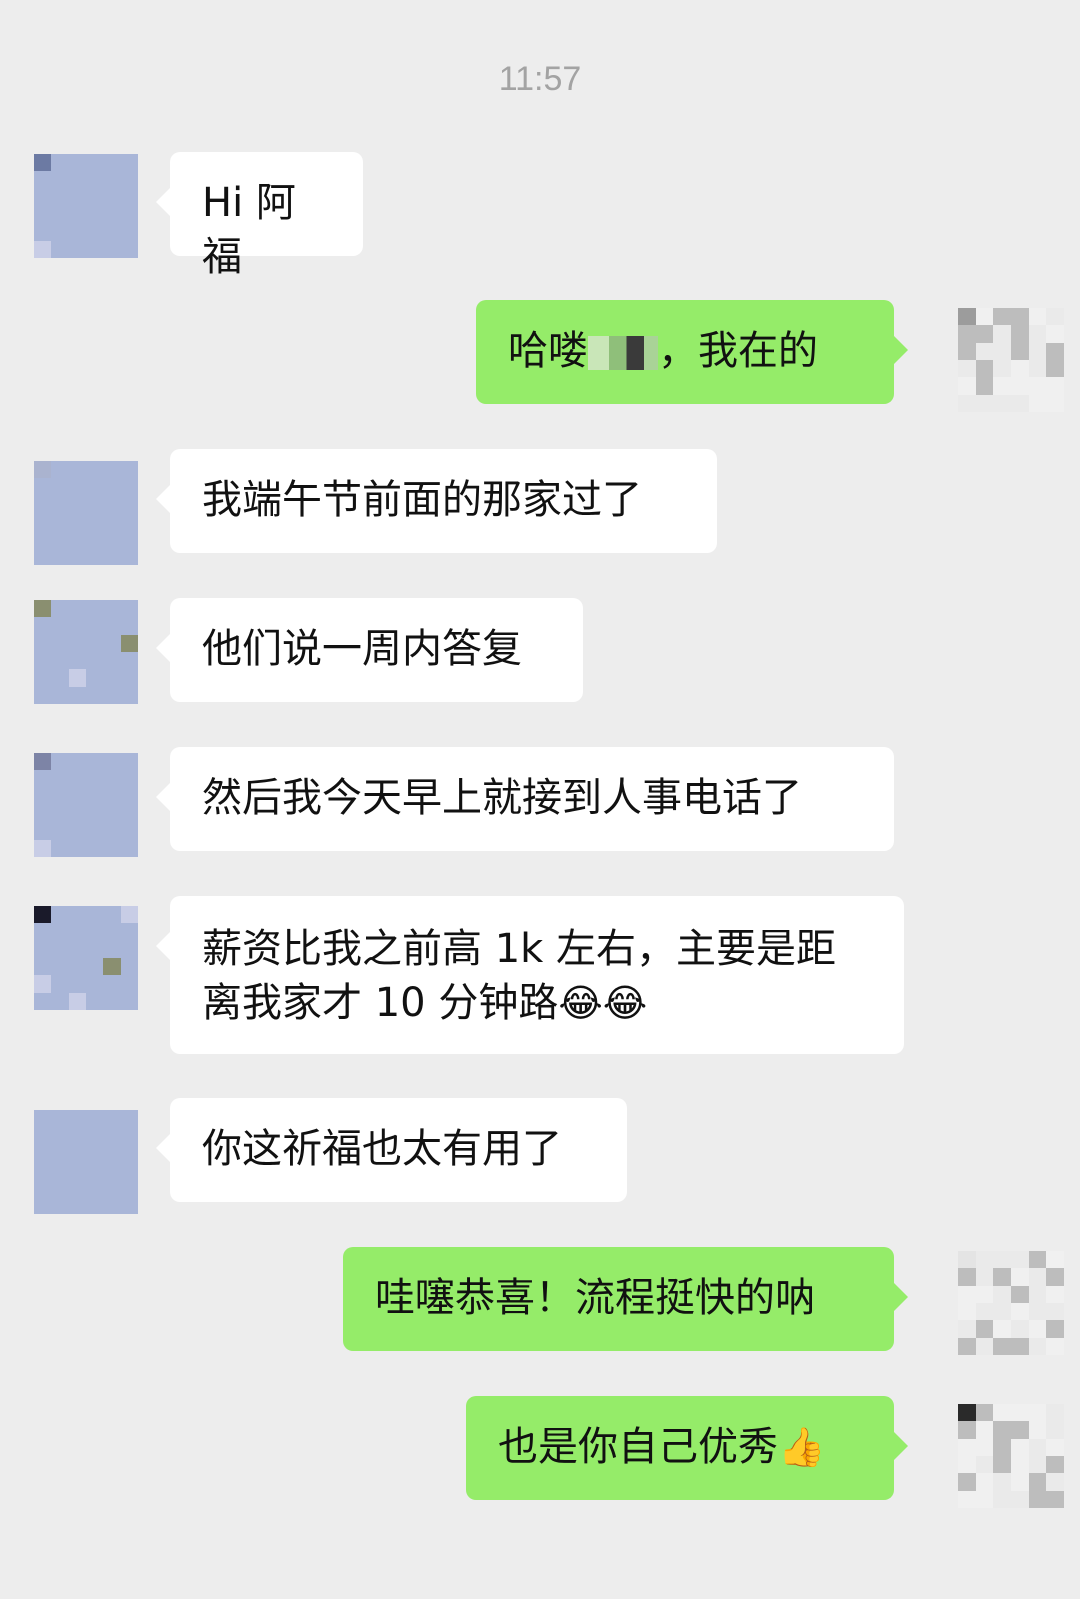  Describe the element at coordinates (548, 351) in the screenshot. I see `message-text-before: 哈喽` at that location.